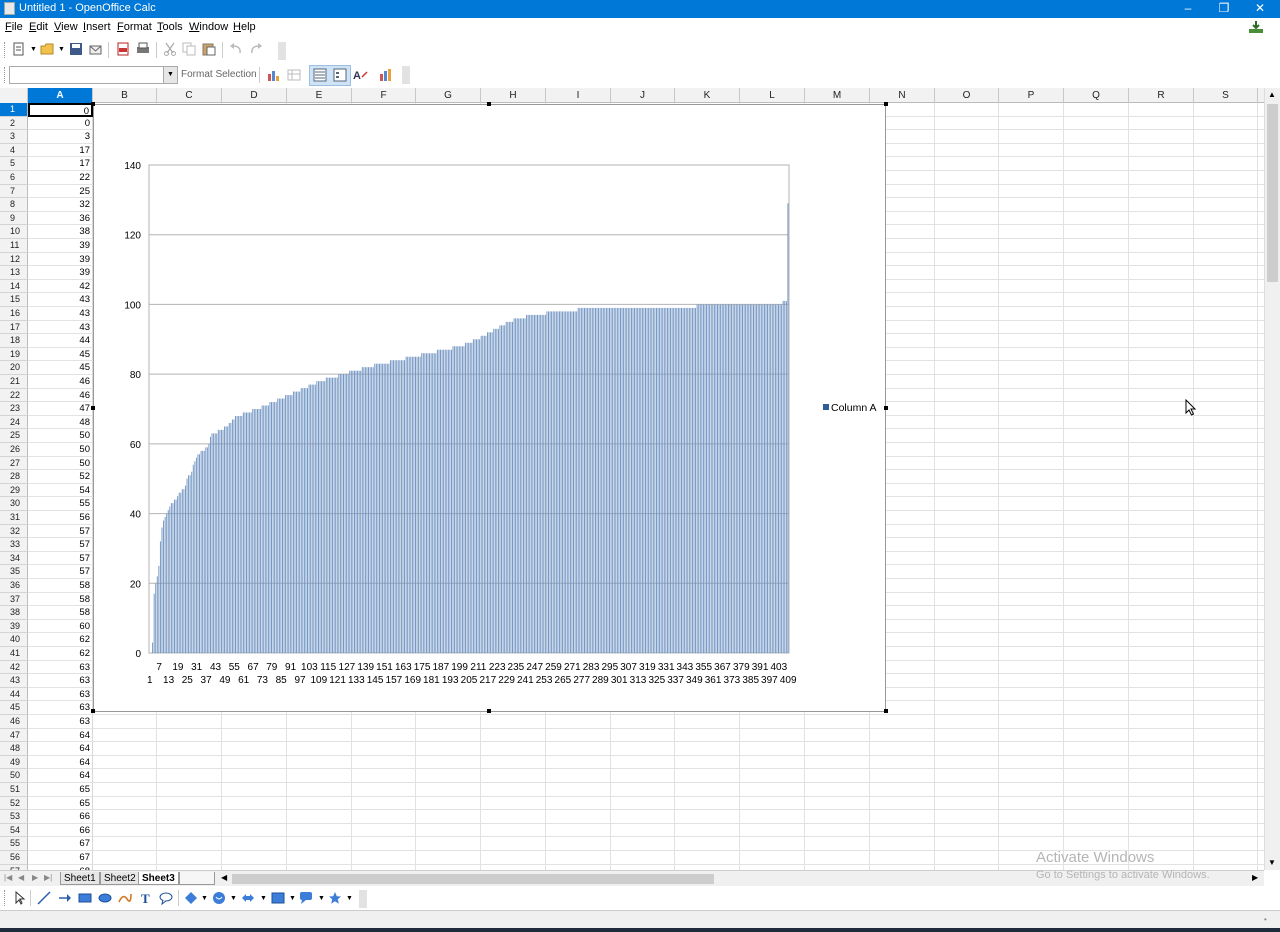 The width and height of the screenshot is (1280, 932). I want to click on column-header-c: C, so click(189, 95).